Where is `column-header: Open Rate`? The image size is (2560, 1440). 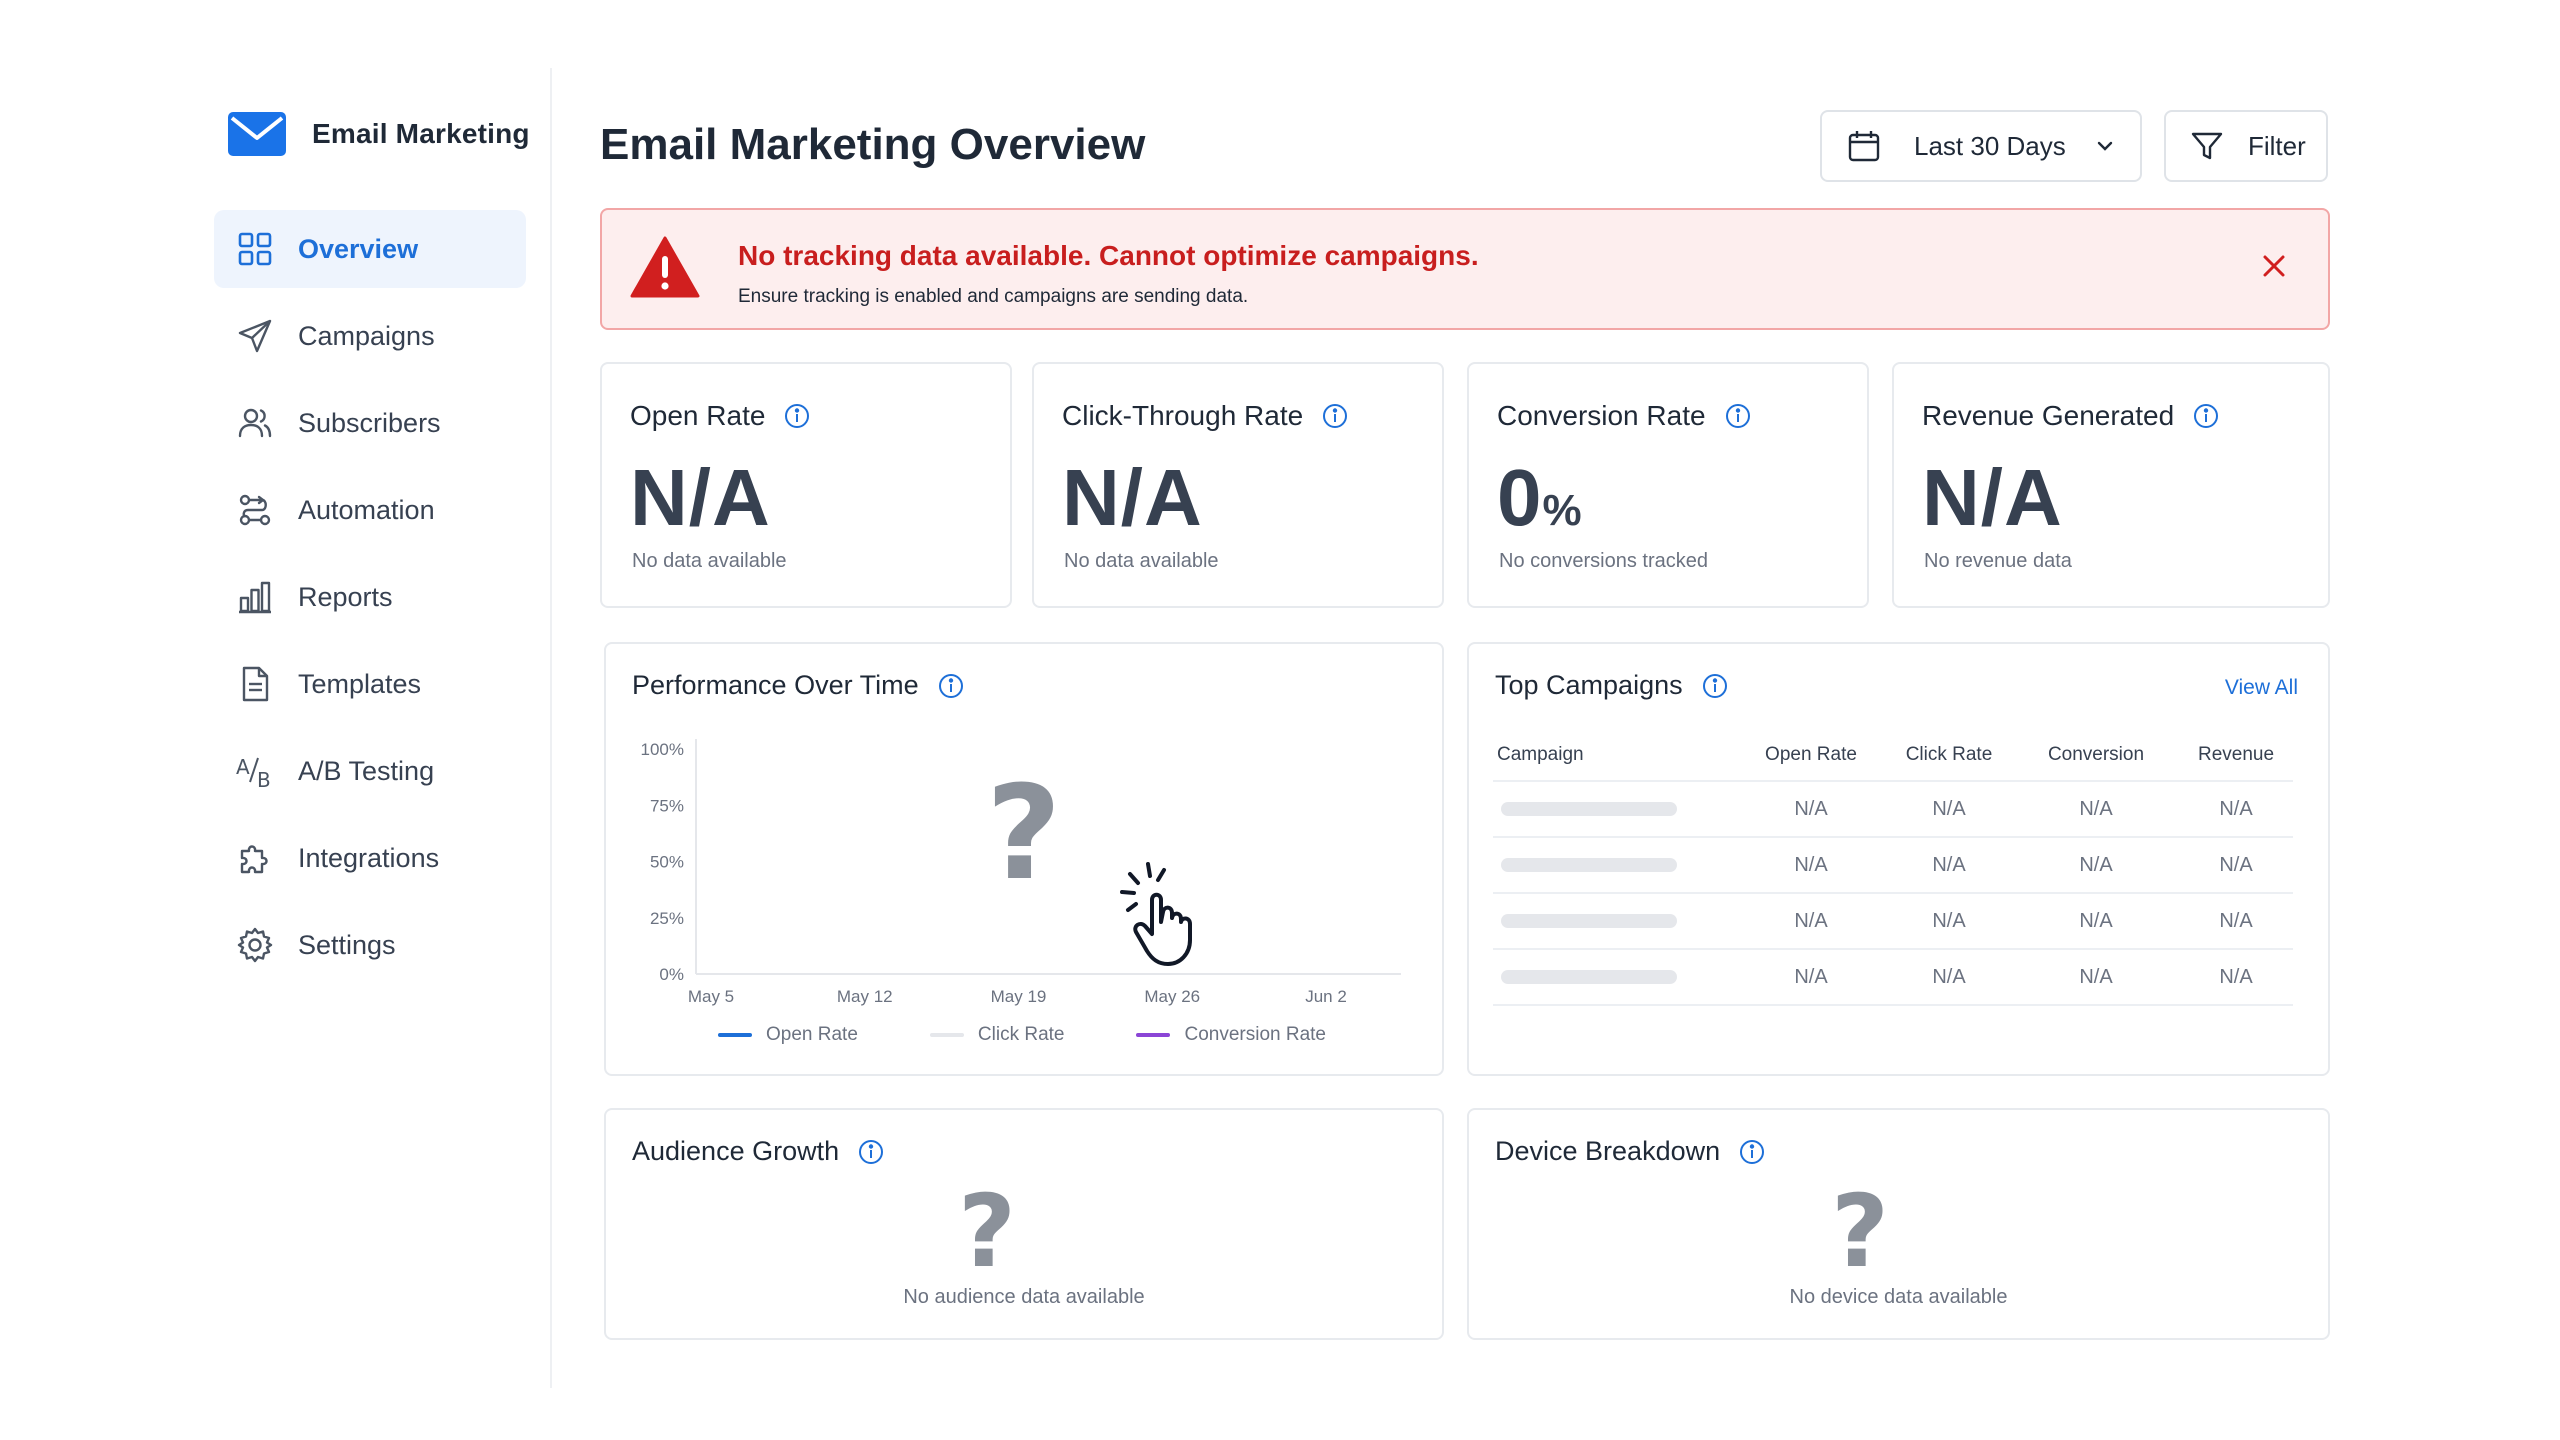 column-header: Open Rate is located at coordinates (1811, 755).